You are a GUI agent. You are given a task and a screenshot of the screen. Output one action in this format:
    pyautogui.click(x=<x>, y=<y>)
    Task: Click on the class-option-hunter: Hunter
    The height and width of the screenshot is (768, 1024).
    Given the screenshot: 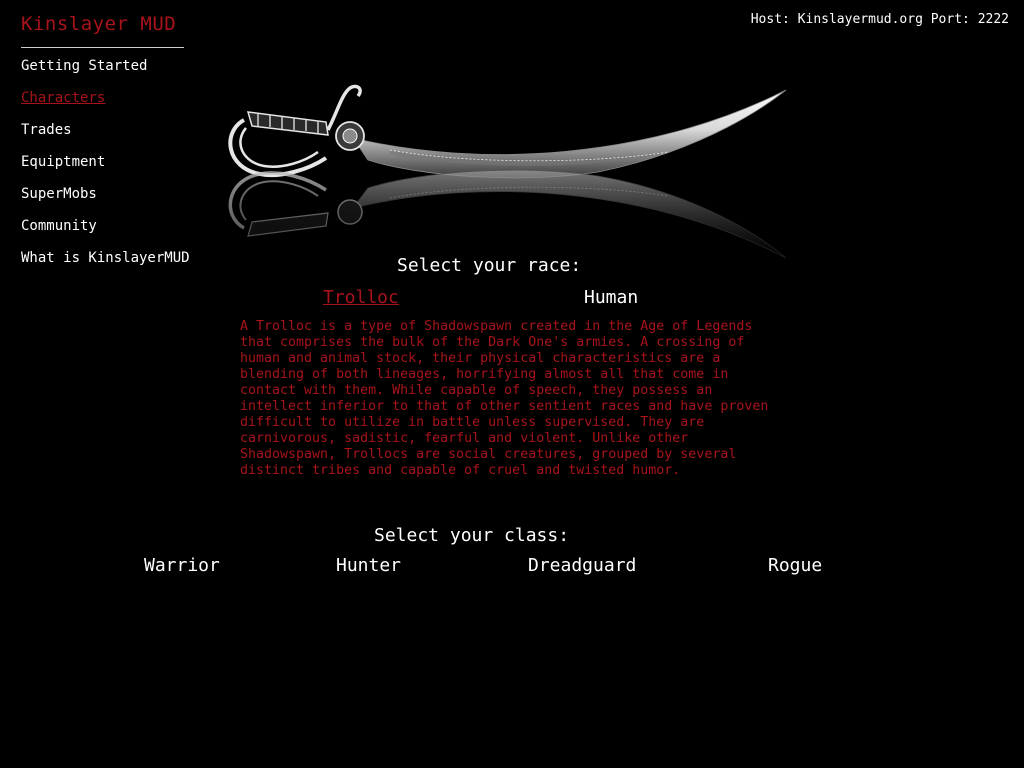 What is the action you would take?
    pyautogui.click(x=368, y=565)
    